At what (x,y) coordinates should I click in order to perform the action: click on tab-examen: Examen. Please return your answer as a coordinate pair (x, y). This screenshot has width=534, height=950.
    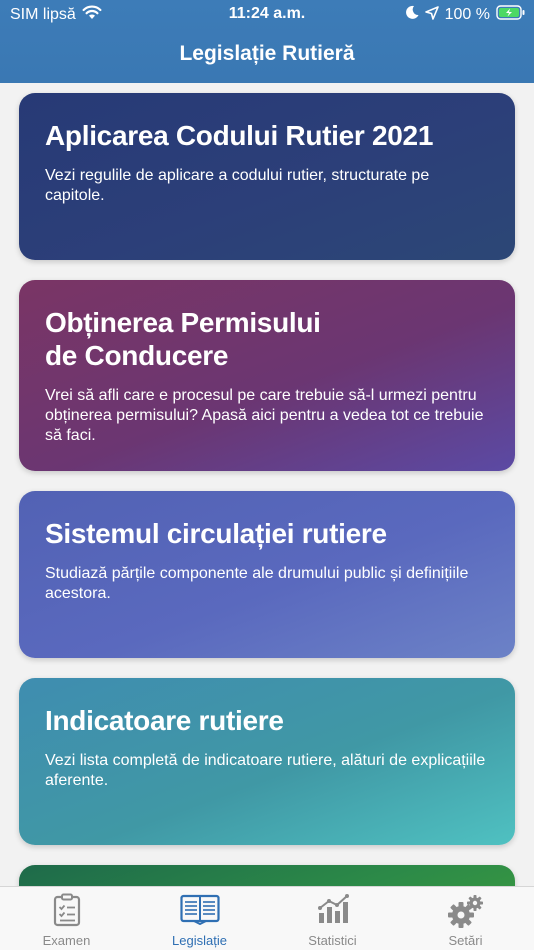
    Looking at the image, I should click on (66, 918).